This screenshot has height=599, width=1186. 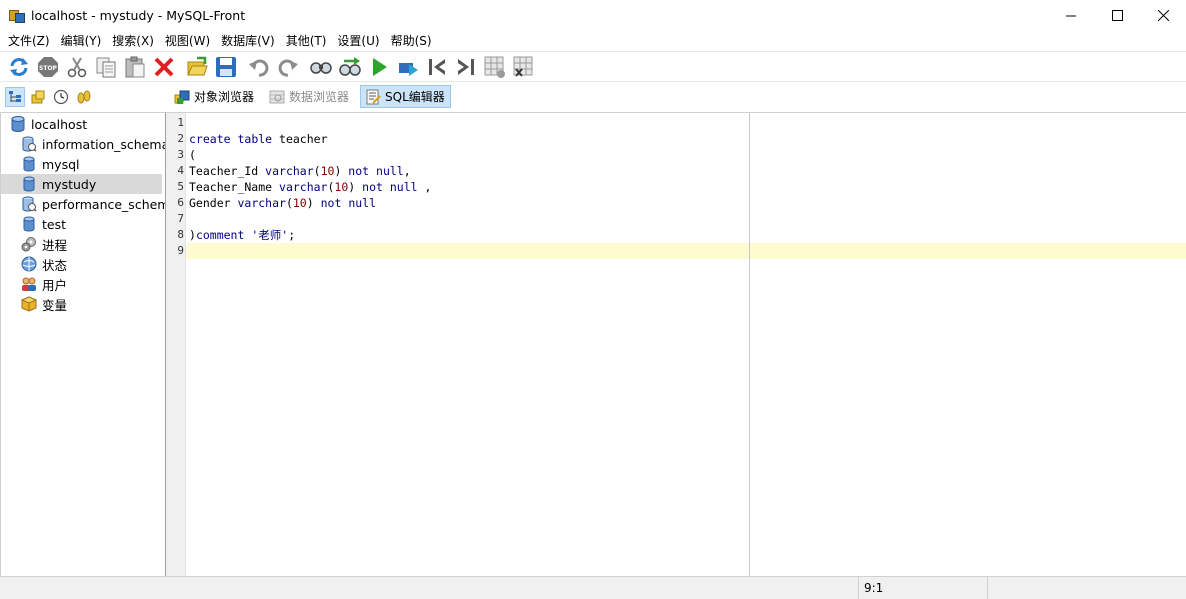 I want to click on view-tabs: 对象浏览器 数据浏览器 SQL编辑器, so click(x=313, y=96).